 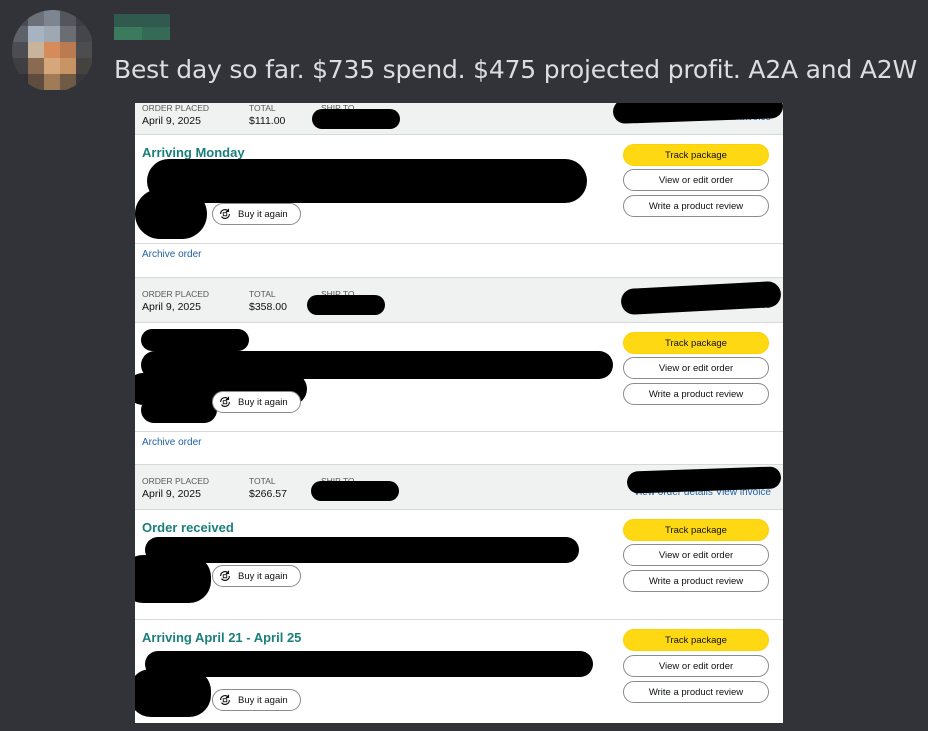 What do you see at coordinates (142, 27) in the screenshot?
I see `username-blurred` at bounding box center [142, 27].